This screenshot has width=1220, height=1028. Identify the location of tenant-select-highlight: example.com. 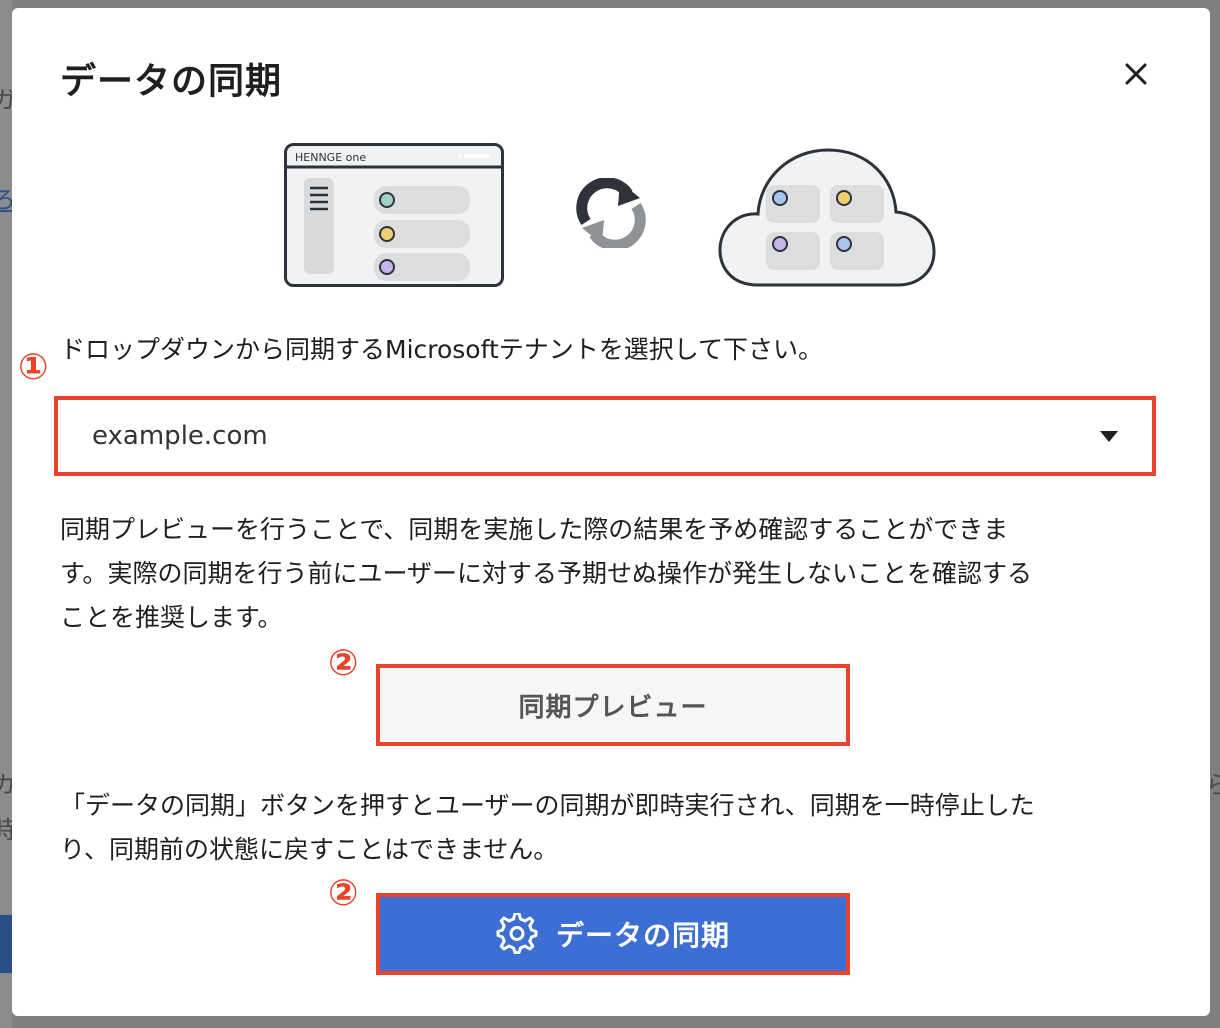
(605, 436).